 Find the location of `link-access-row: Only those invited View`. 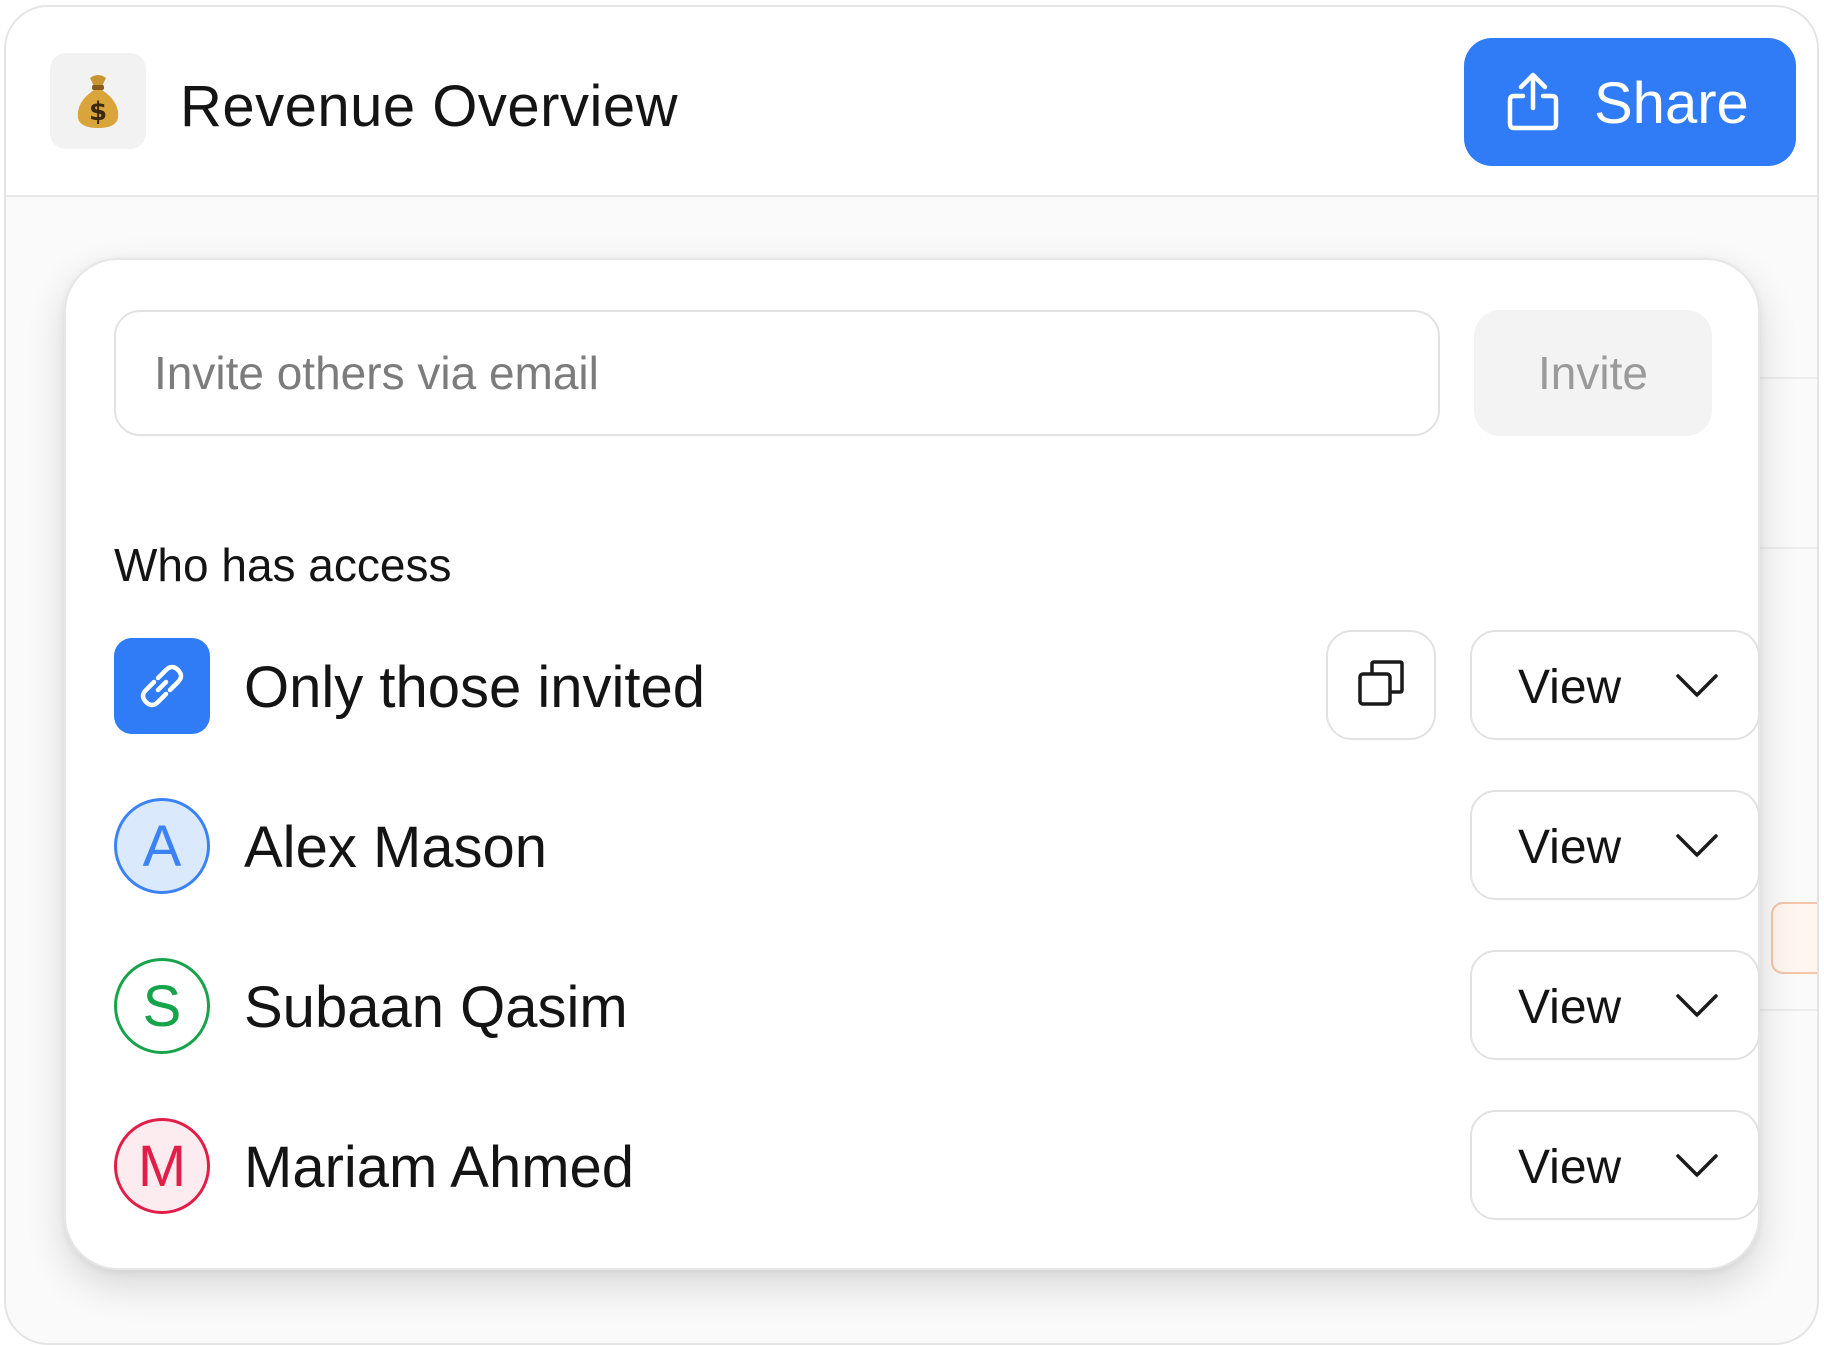

link-access-row: Only those invited View is located at coordinates (937, 685).